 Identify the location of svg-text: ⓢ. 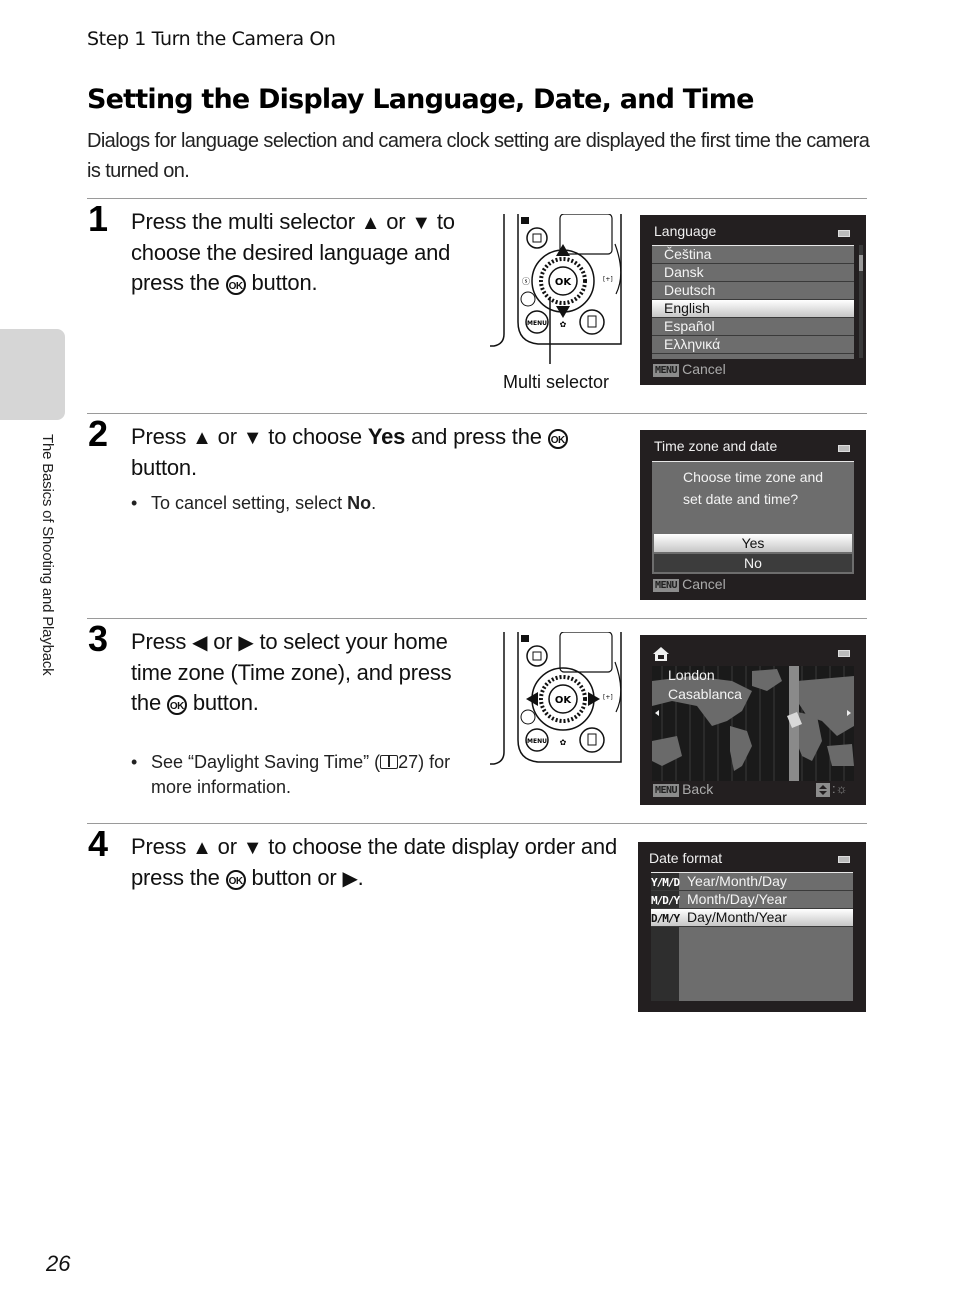
(526, 281).